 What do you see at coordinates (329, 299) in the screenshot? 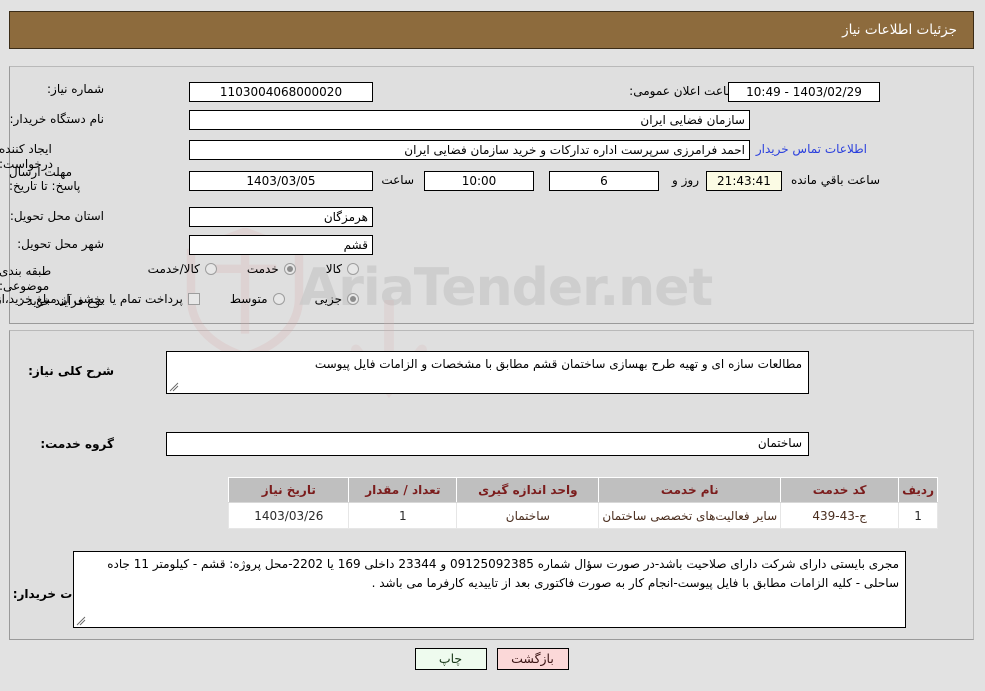
I see `process-option-minor-label: جزیی` at bounding box center [329, 299].